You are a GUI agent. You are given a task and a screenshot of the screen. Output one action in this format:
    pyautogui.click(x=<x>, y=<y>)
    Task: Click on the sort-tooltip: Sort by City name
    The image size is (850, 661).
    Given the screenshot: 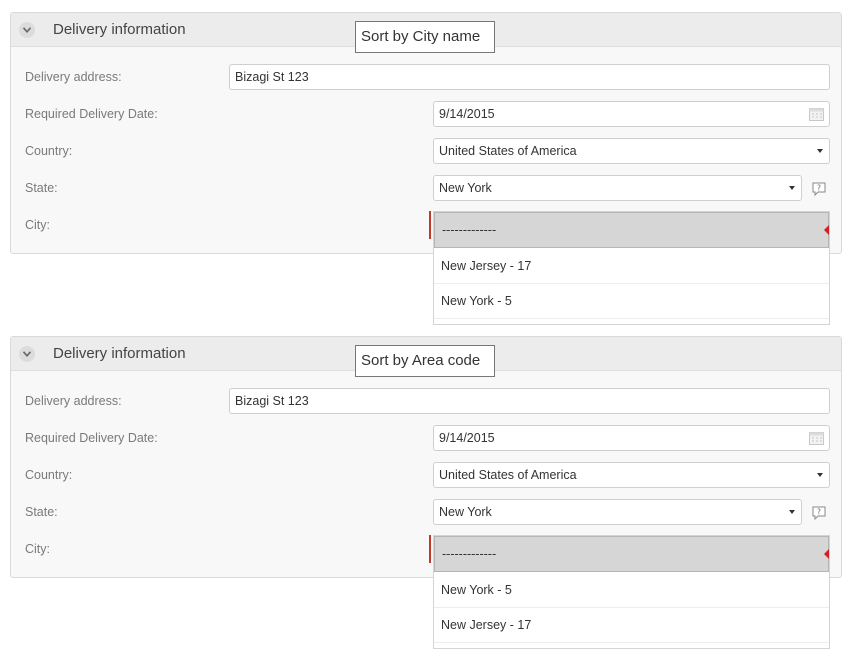 What is the action you would take?
    pyautogui.click(x=425, y=37)
    